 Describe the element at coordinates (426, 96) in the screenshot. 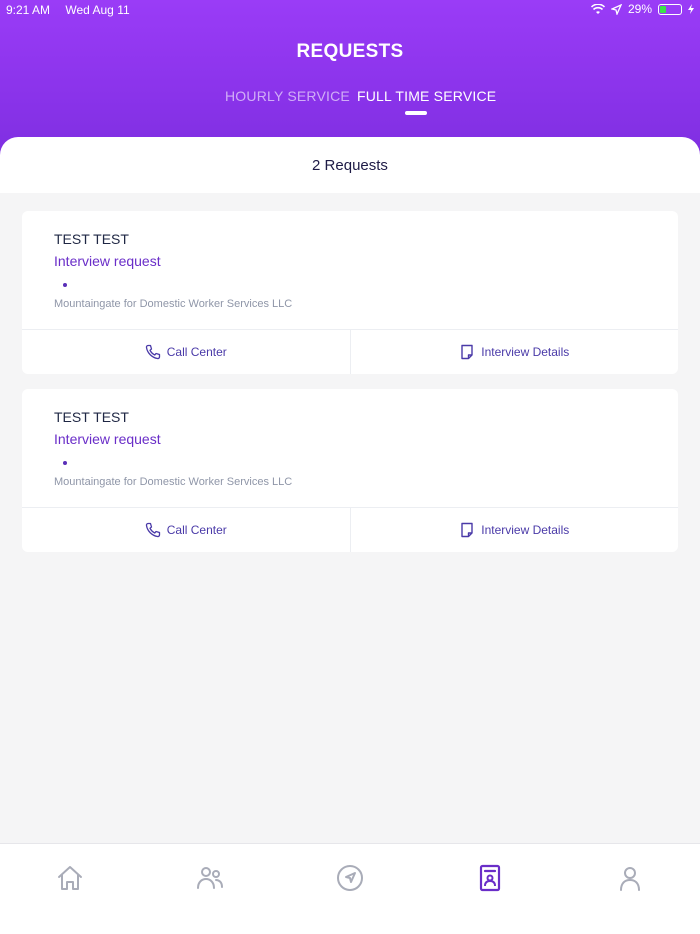

I see `tab-full-time-service: FULL TIME SERVICE` at that location.